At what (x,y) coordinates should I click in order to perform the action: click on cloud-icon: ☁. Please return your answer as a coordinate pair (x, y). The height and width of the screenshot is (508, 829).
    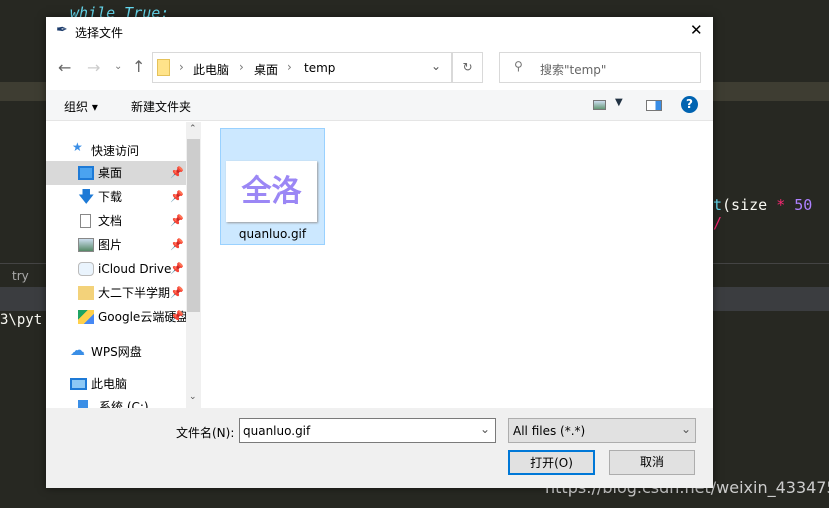
    Looking at the image, I should click on (77, 350).